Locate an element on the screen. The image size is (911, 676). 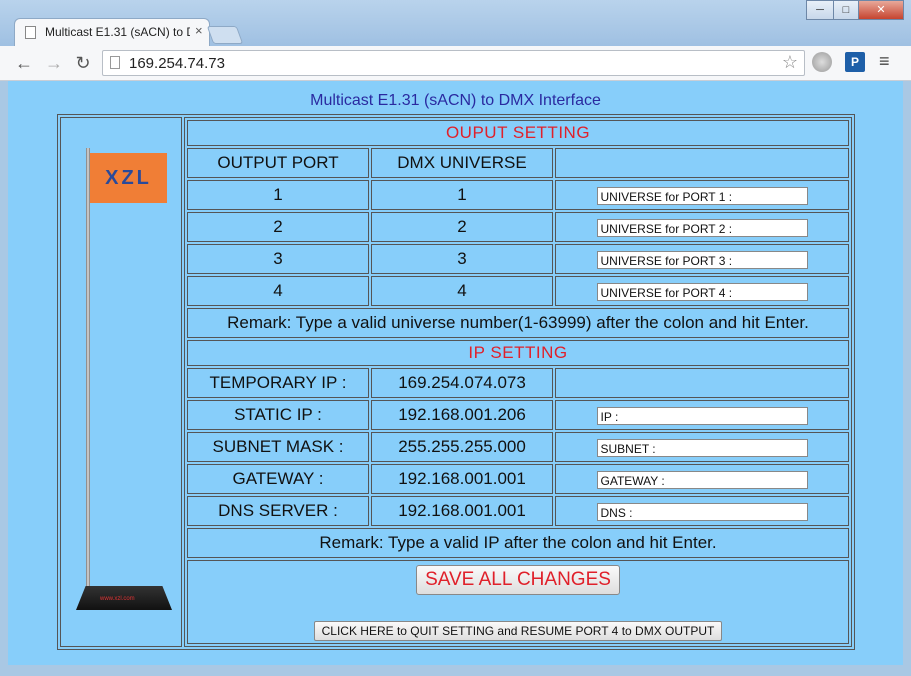
ip-row: STATIC IP : 192.168.001.206 IP : is located at coordinates (518, 415).